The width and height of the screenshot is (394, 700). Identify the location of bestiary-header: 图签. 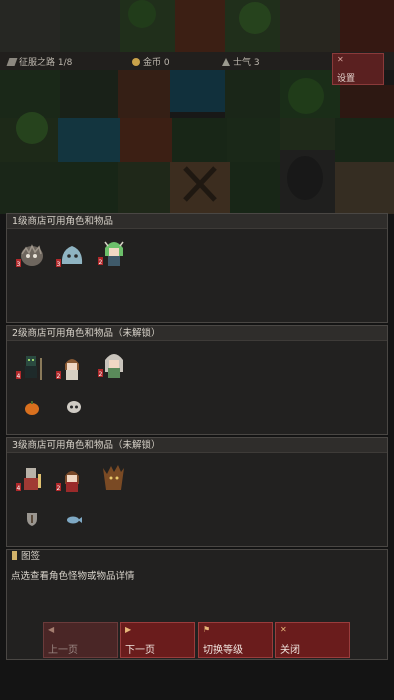
(197, 557).